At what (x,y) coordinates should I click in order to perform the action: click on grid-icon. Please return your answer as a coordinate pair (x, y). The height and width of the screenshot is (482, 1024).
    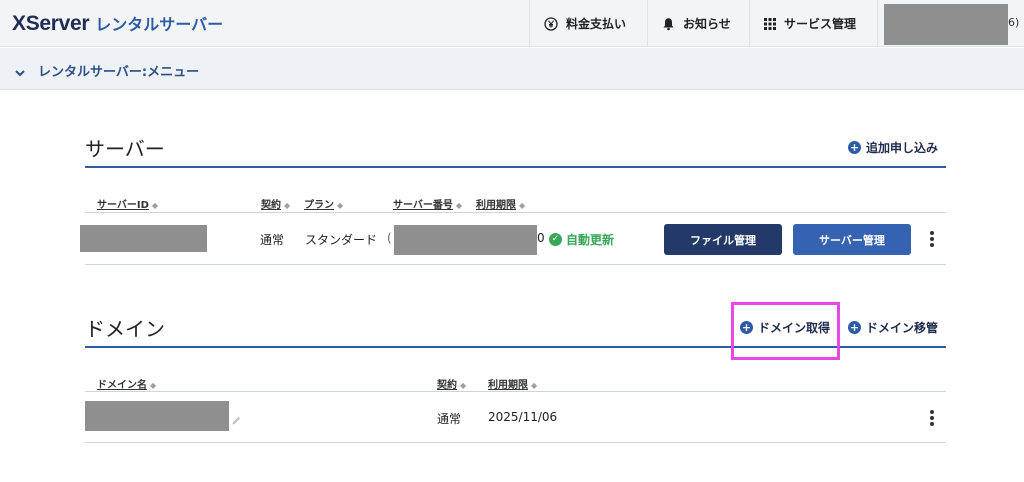
    Looking at the image, I should click on (770, 23).